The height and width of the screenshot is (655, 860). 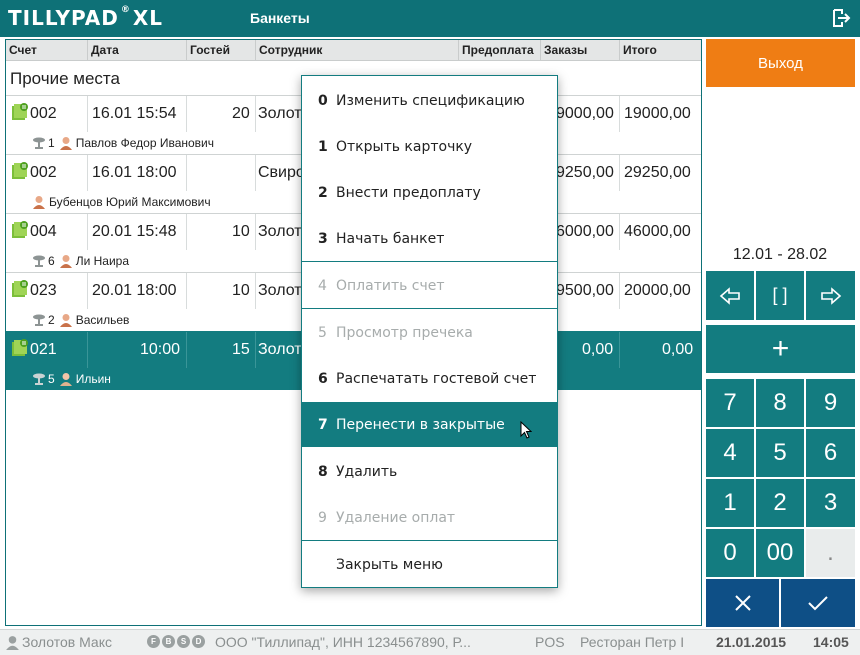 I want to click on next-period-button, so click(x=830, y=295).